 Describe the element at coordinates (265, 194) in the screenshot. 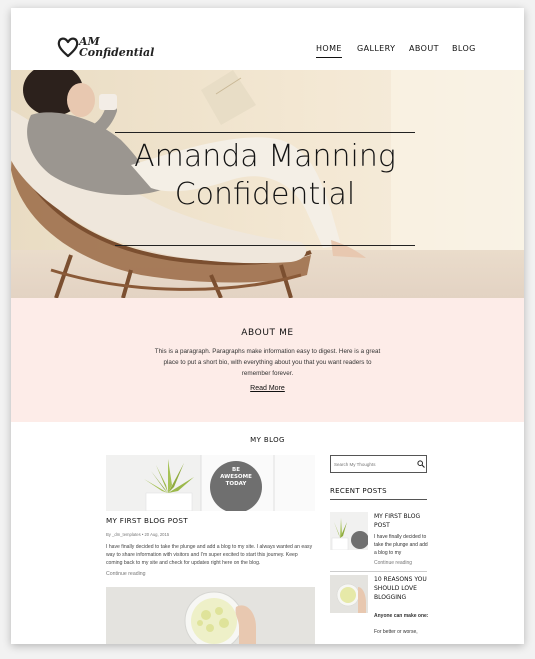

I see `hero-title-line2: Confidential` at that location.